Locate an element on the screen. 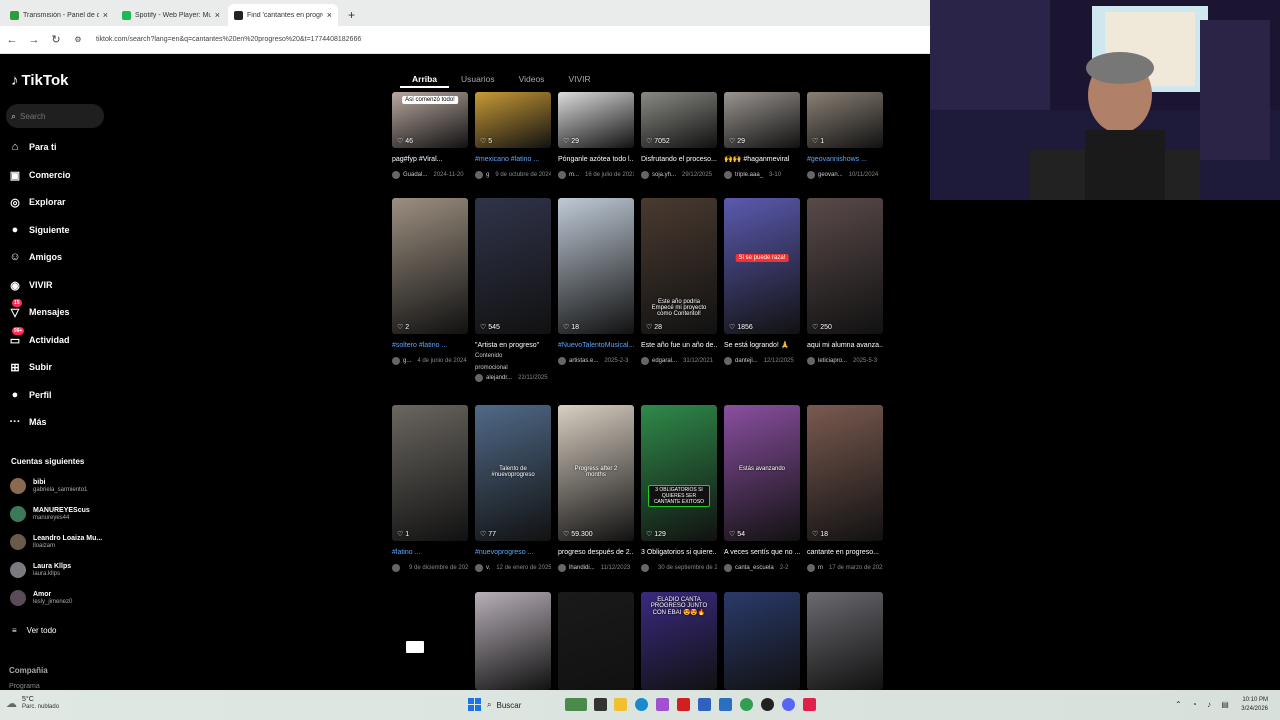 The image size is (1280, 720). video-card: ♡ 1 #geovannishows ... geovan... 10/11/2024 is located at coordinates (845, 135).